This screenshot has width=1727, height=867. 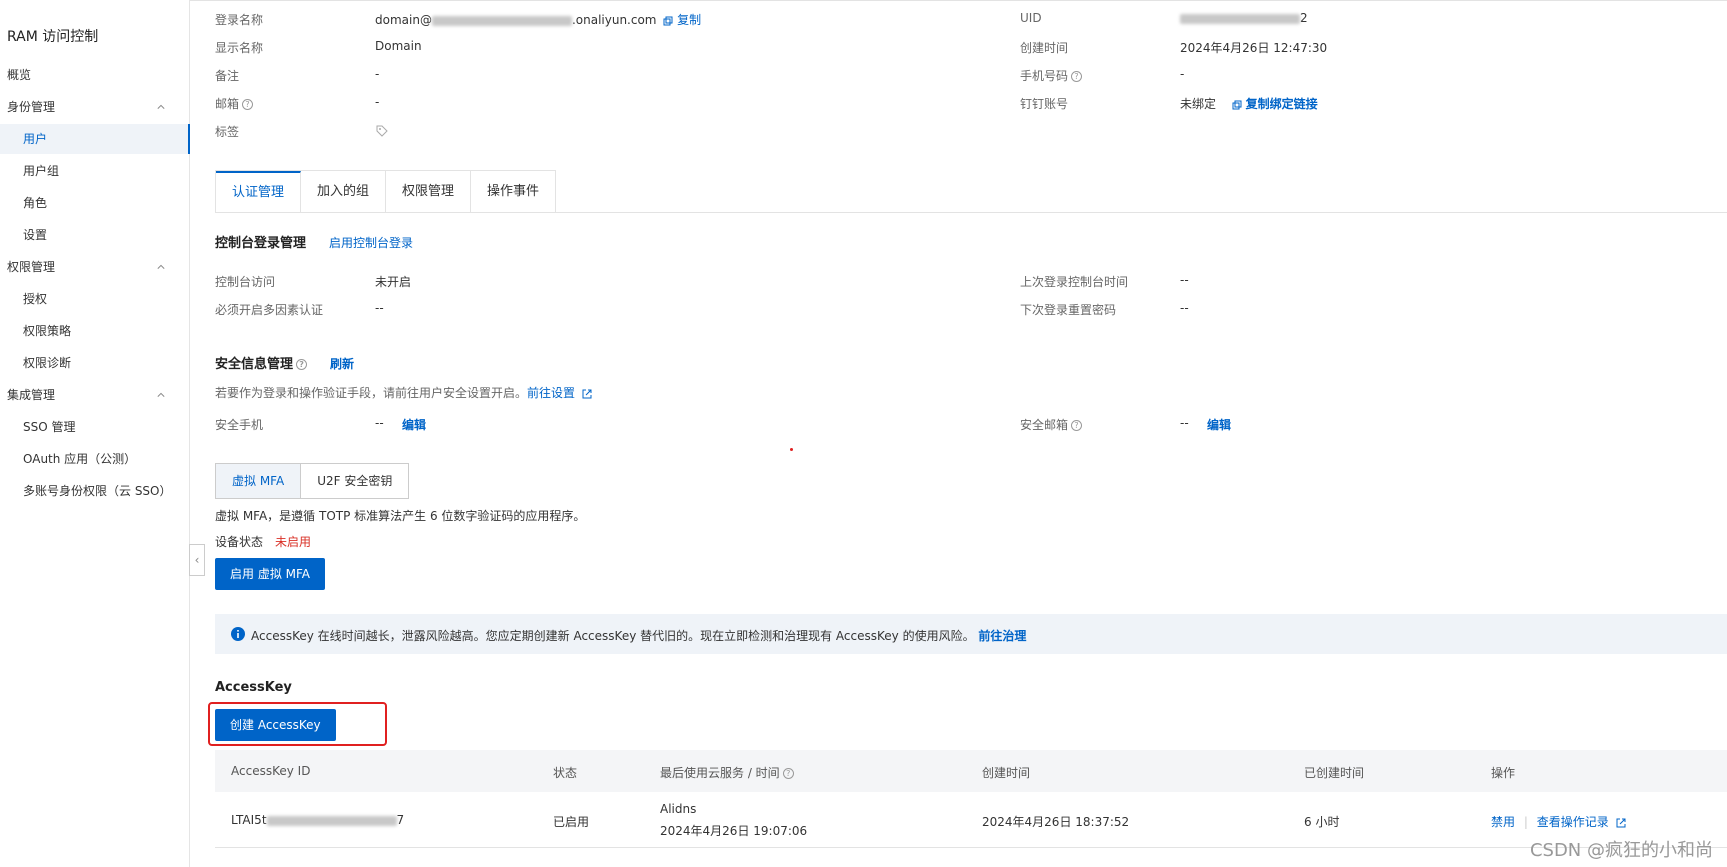 What do you see at coordinates (275, 725) in the screenshot?
I see `create-accesskey-button: 创建 AccessKey` at bounding box center [275, 725].